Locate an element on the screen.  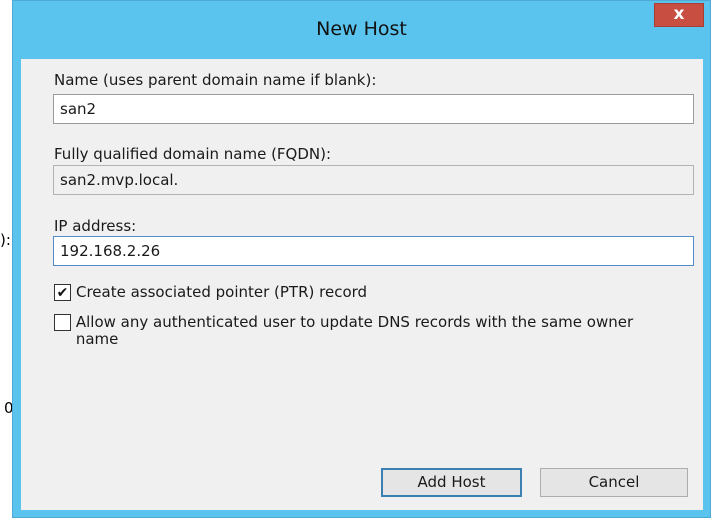
ip-address-label: IP address: is located at coordinates (95, 226).